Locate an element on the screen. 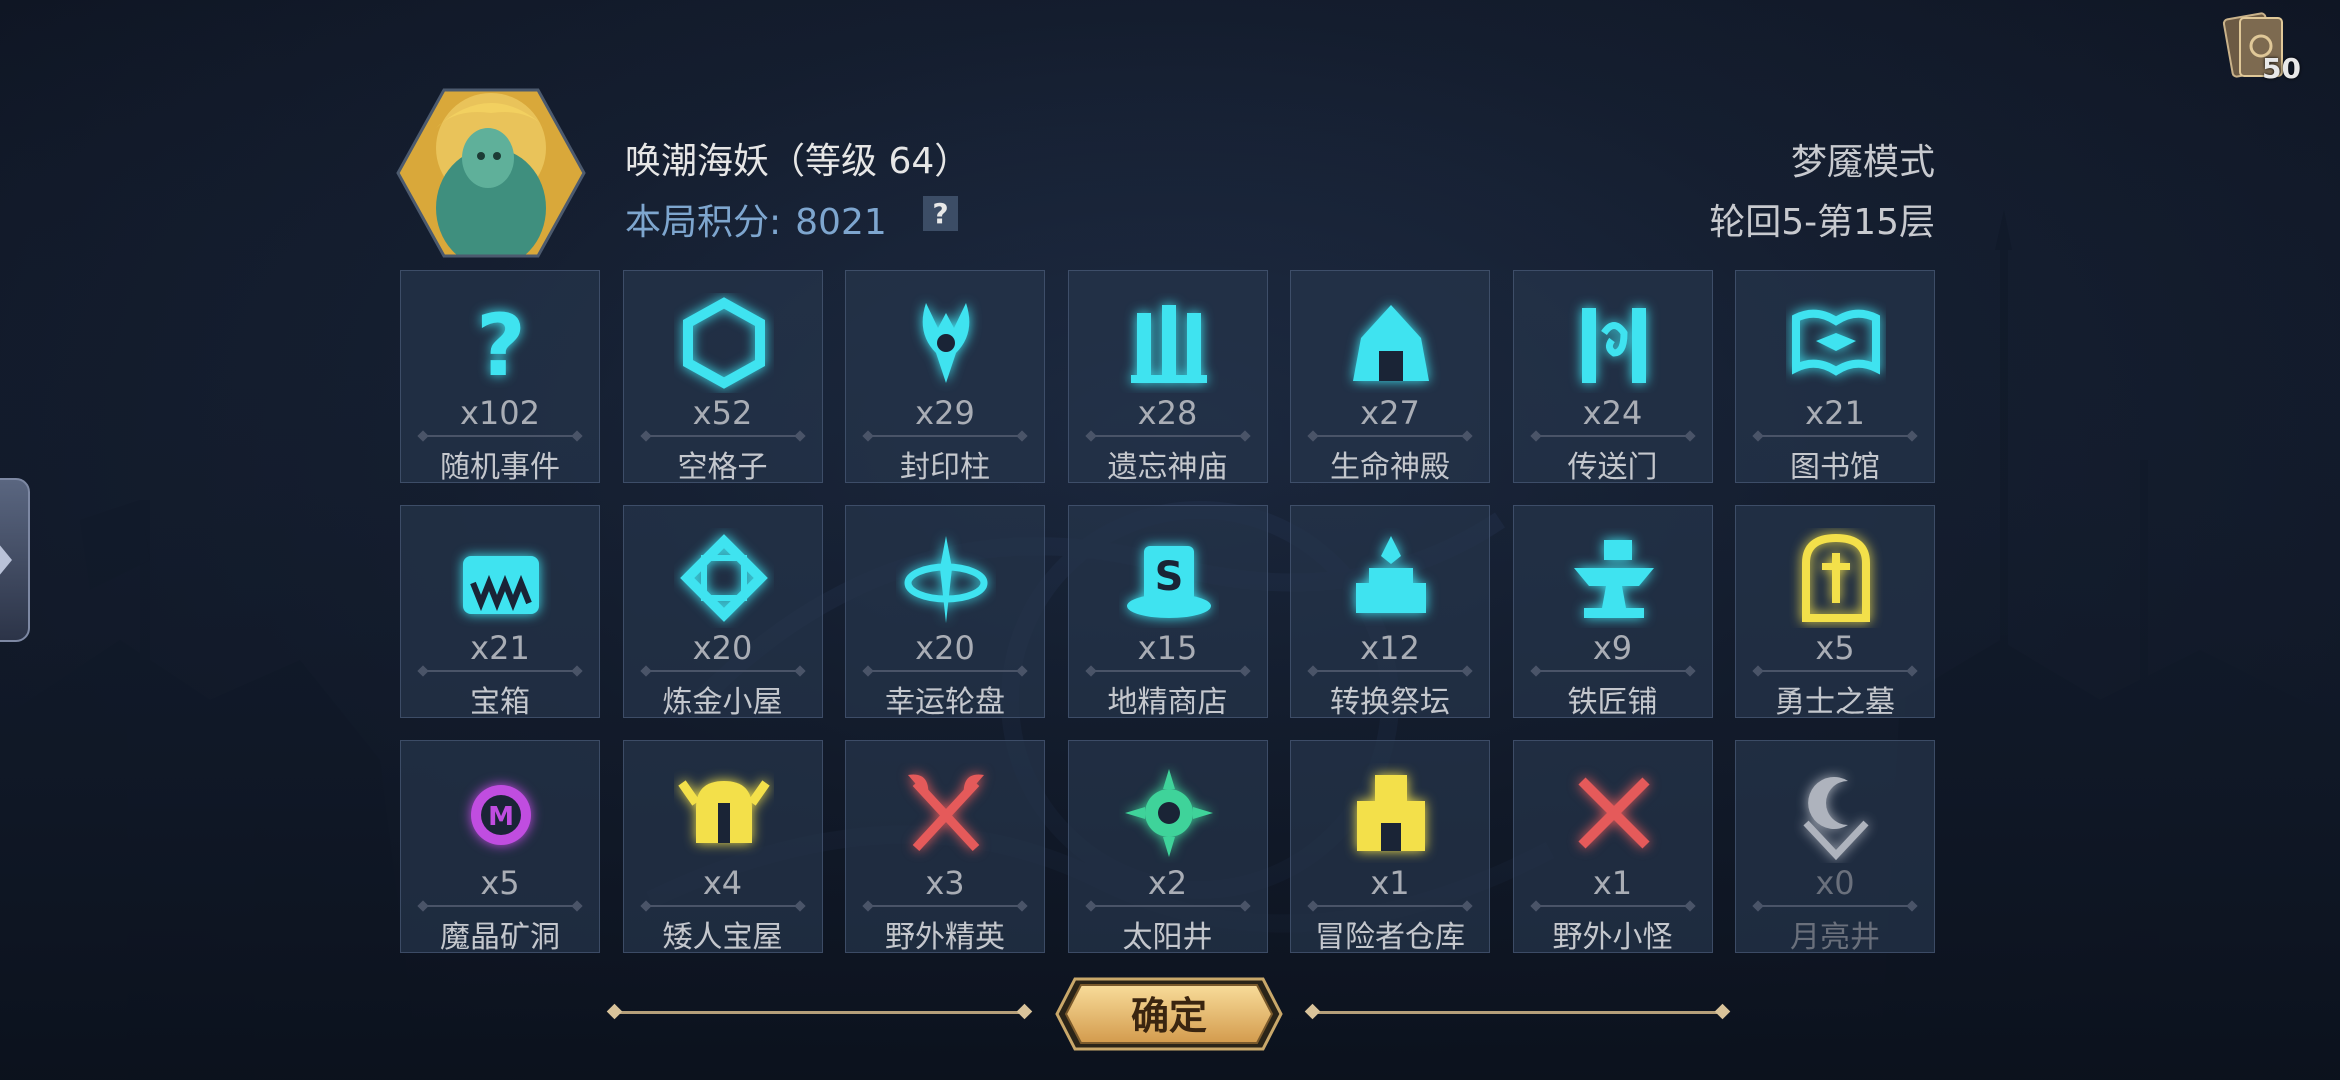 The image size is (2340, 1080). tile-name: 野外精英 is located at coordinates (945, 937).